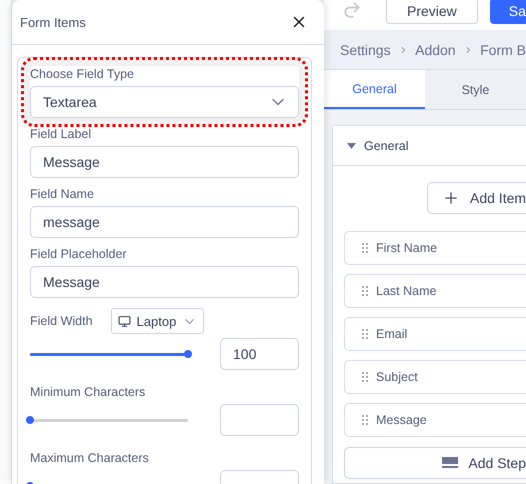  I want to click on device-dropdown: Laptop, so click(157, 321).